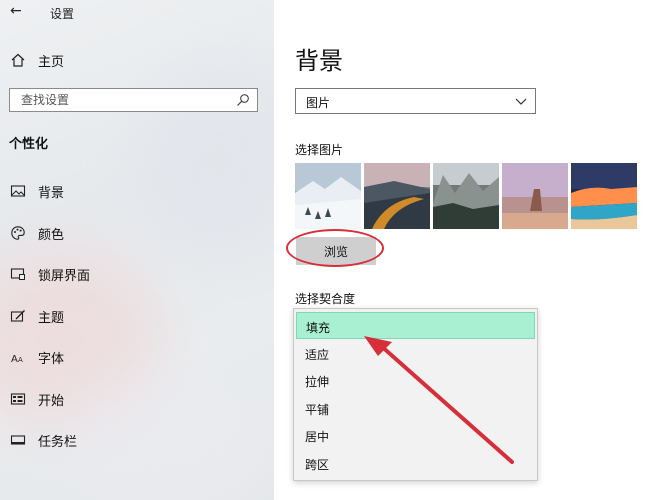  What do you see at coordinates (415, 353) in the screenshot?
I see `fit-option: 适应` at bounding box center [415, 353].